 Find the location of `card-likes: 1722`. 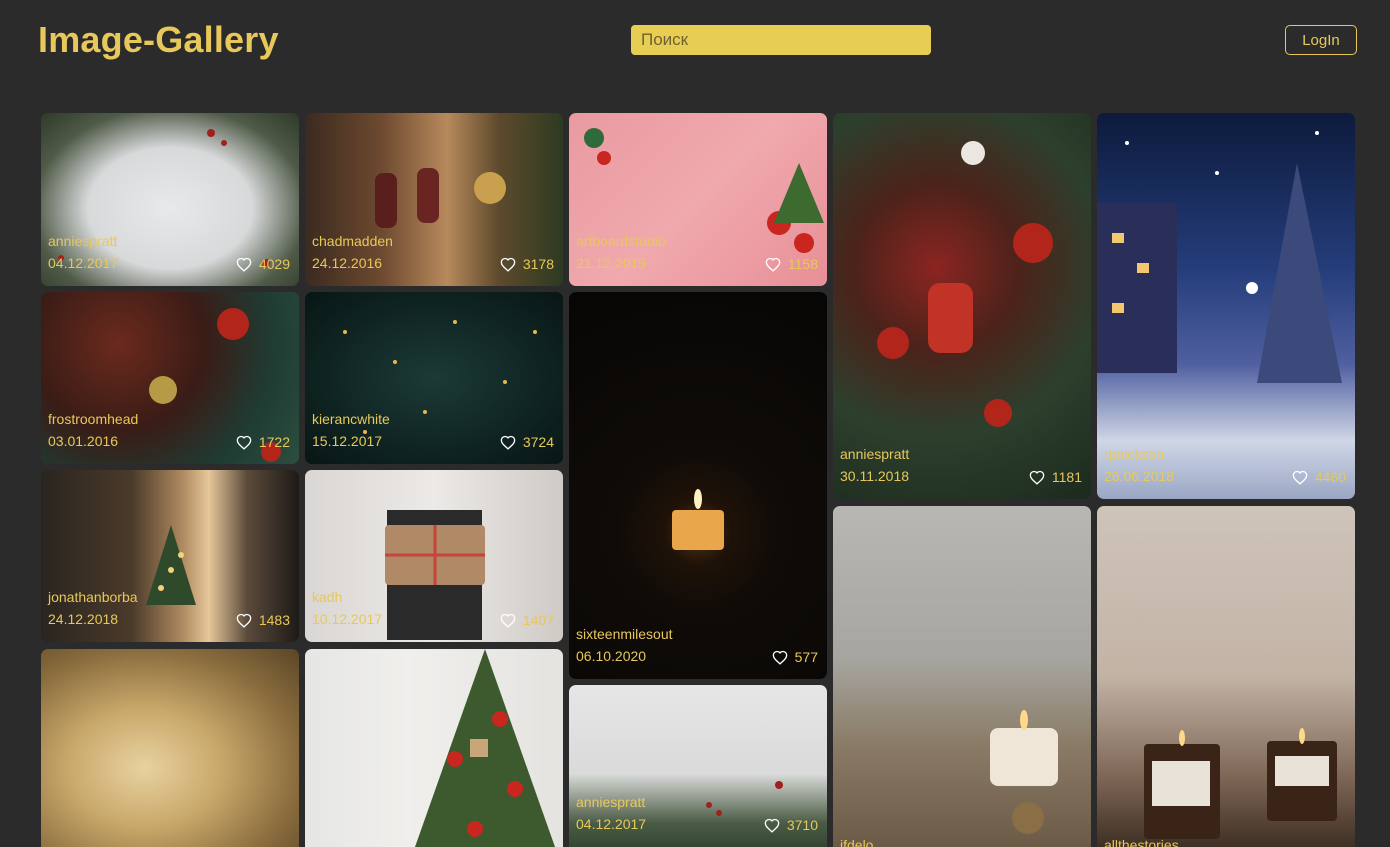

card-likes: 1722 is located at coordinates (263, 442).